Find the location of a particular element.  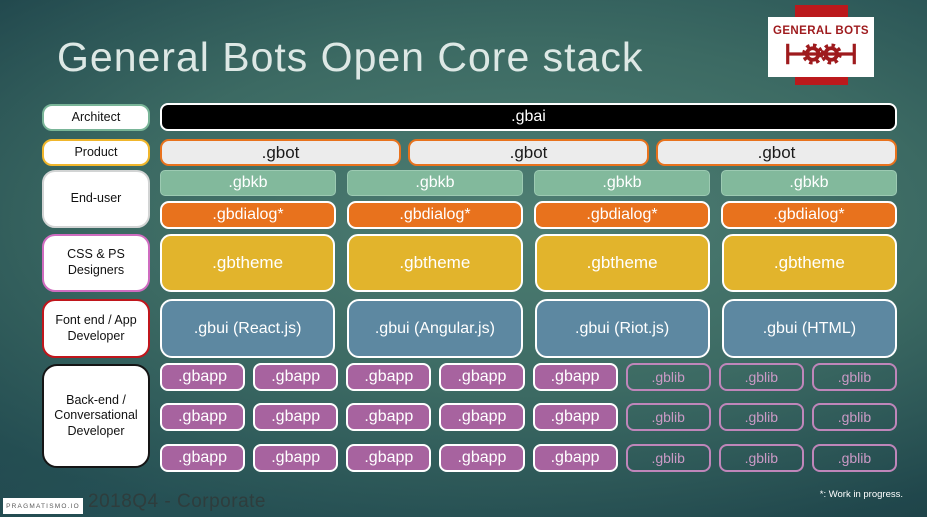

general-bots-logo: GENERAL BOTS is located at coordinates (821, 47).